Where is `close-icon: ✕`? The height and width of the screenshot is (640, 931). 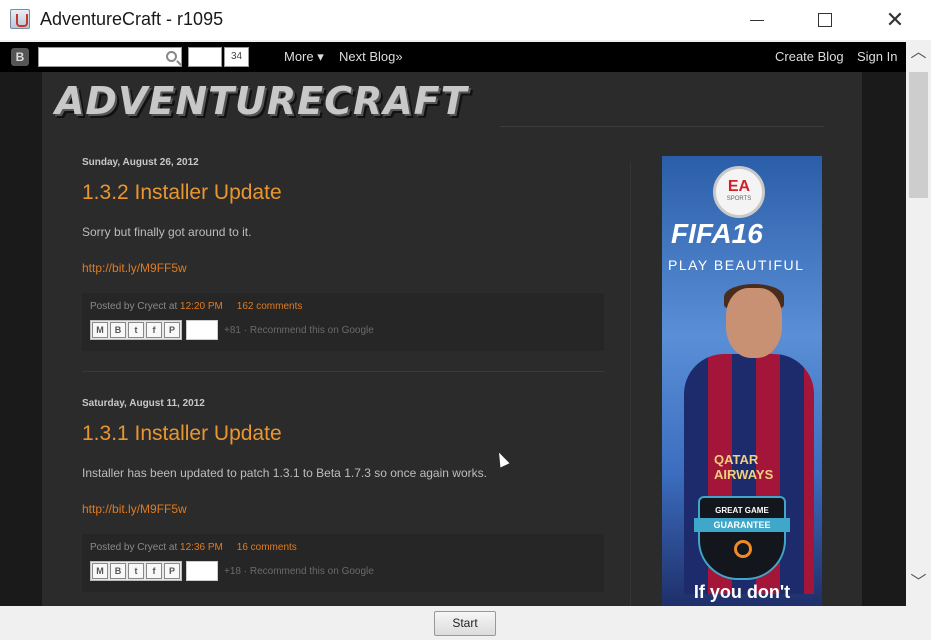 close-icon: ✕ is located at coordinates (895, 20).